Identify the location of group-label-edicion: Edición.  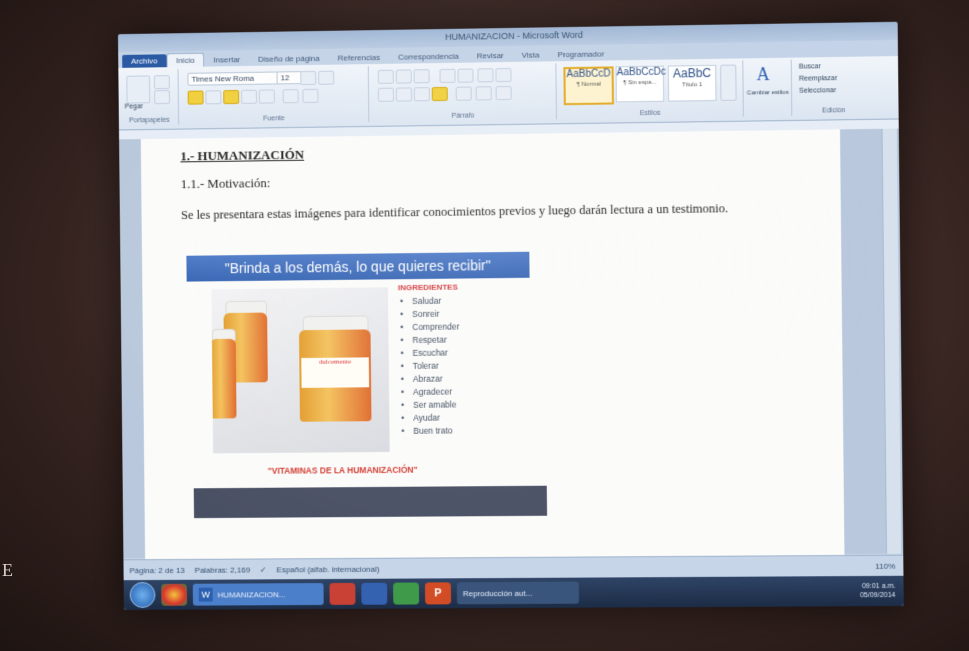
(834, 111).